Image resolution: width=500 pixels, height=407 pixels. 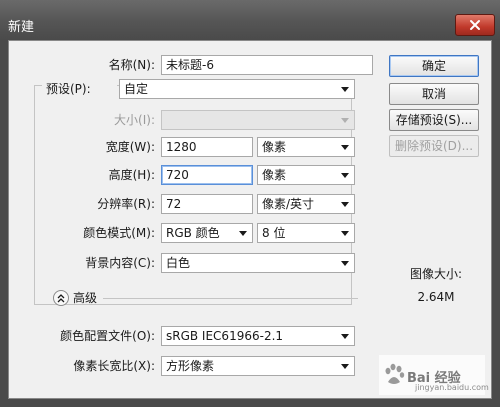 I want to click on pixel-aspect-select: 方形像素, so click(x=258, y=366).